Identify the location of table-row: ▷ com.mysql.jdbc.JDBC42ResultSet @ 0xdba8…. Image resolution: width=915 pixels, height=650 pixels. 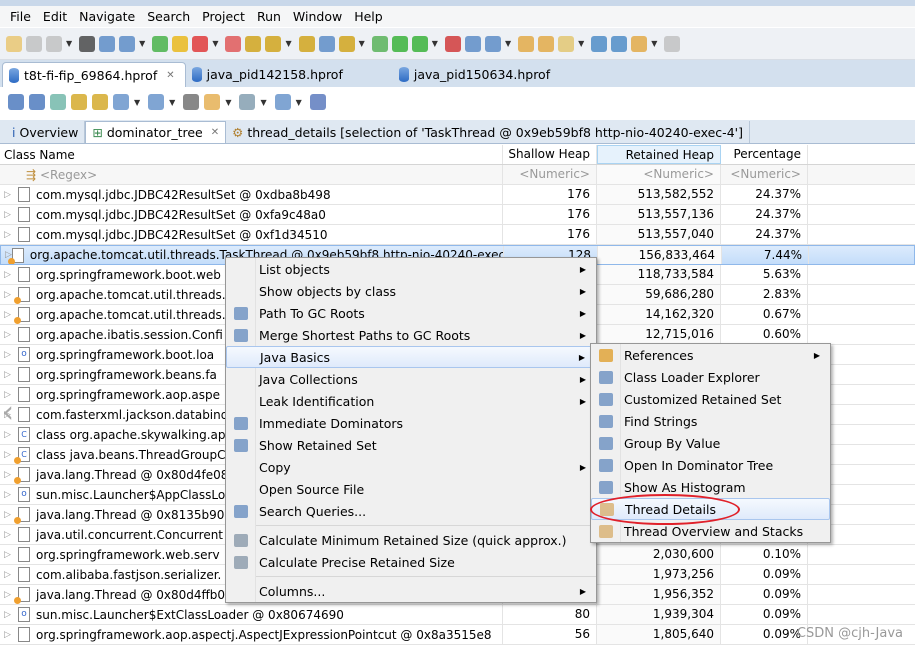
(457, 195).